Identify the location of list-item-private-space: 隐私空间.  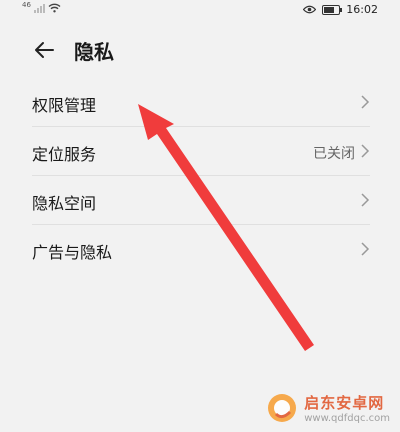
(200, 200).